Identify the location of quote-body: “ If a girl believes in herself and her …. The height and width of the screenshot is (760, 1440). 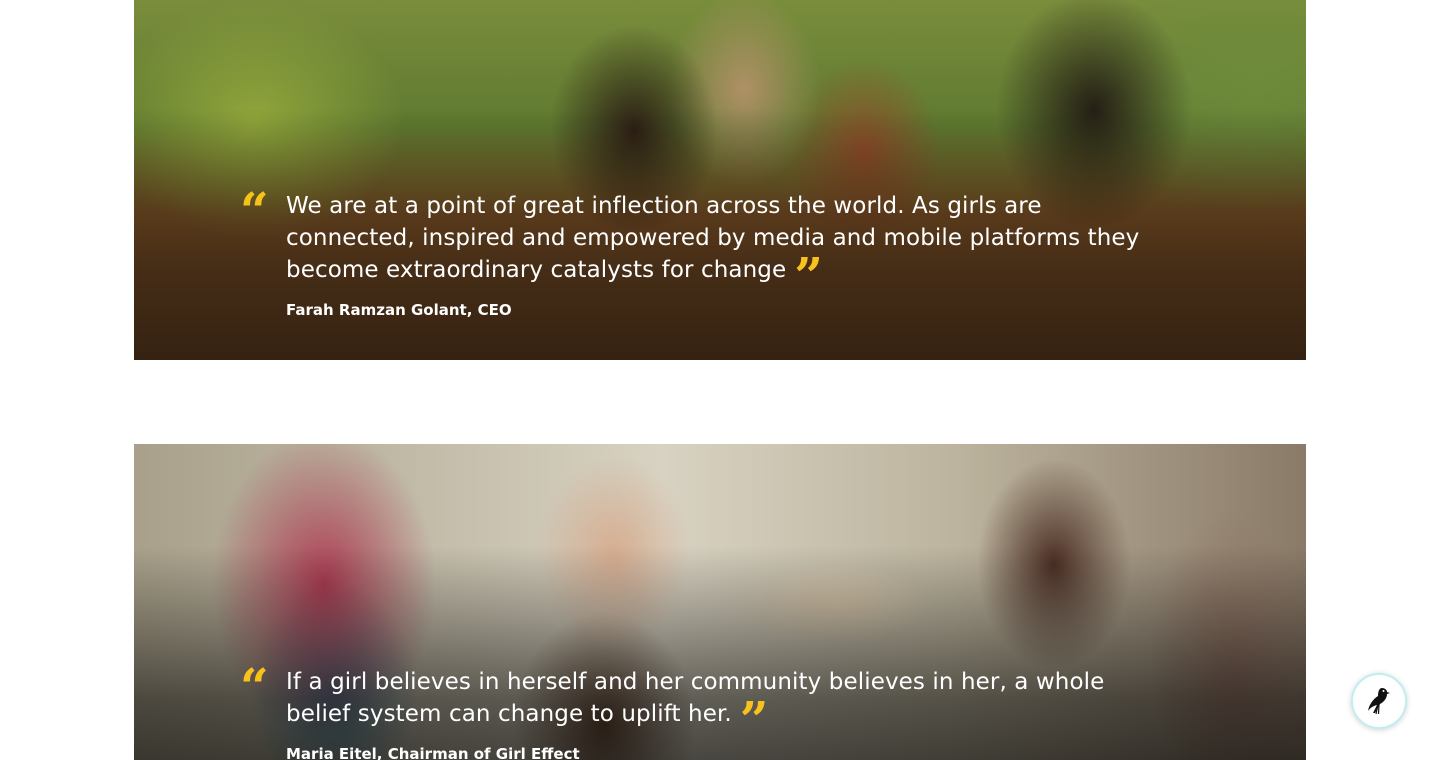
(700, 711).